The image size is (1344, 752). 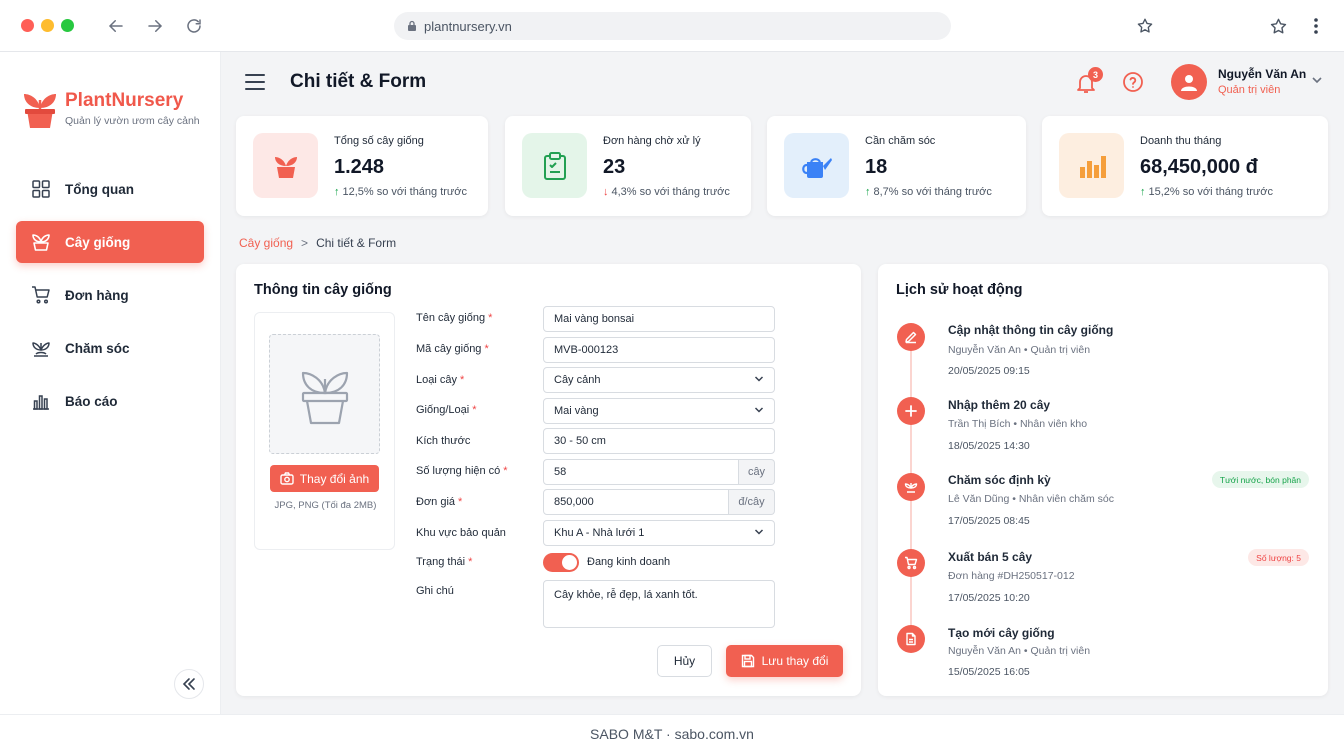 I want to click on stat-value: 18, so click(x=876, y=167).